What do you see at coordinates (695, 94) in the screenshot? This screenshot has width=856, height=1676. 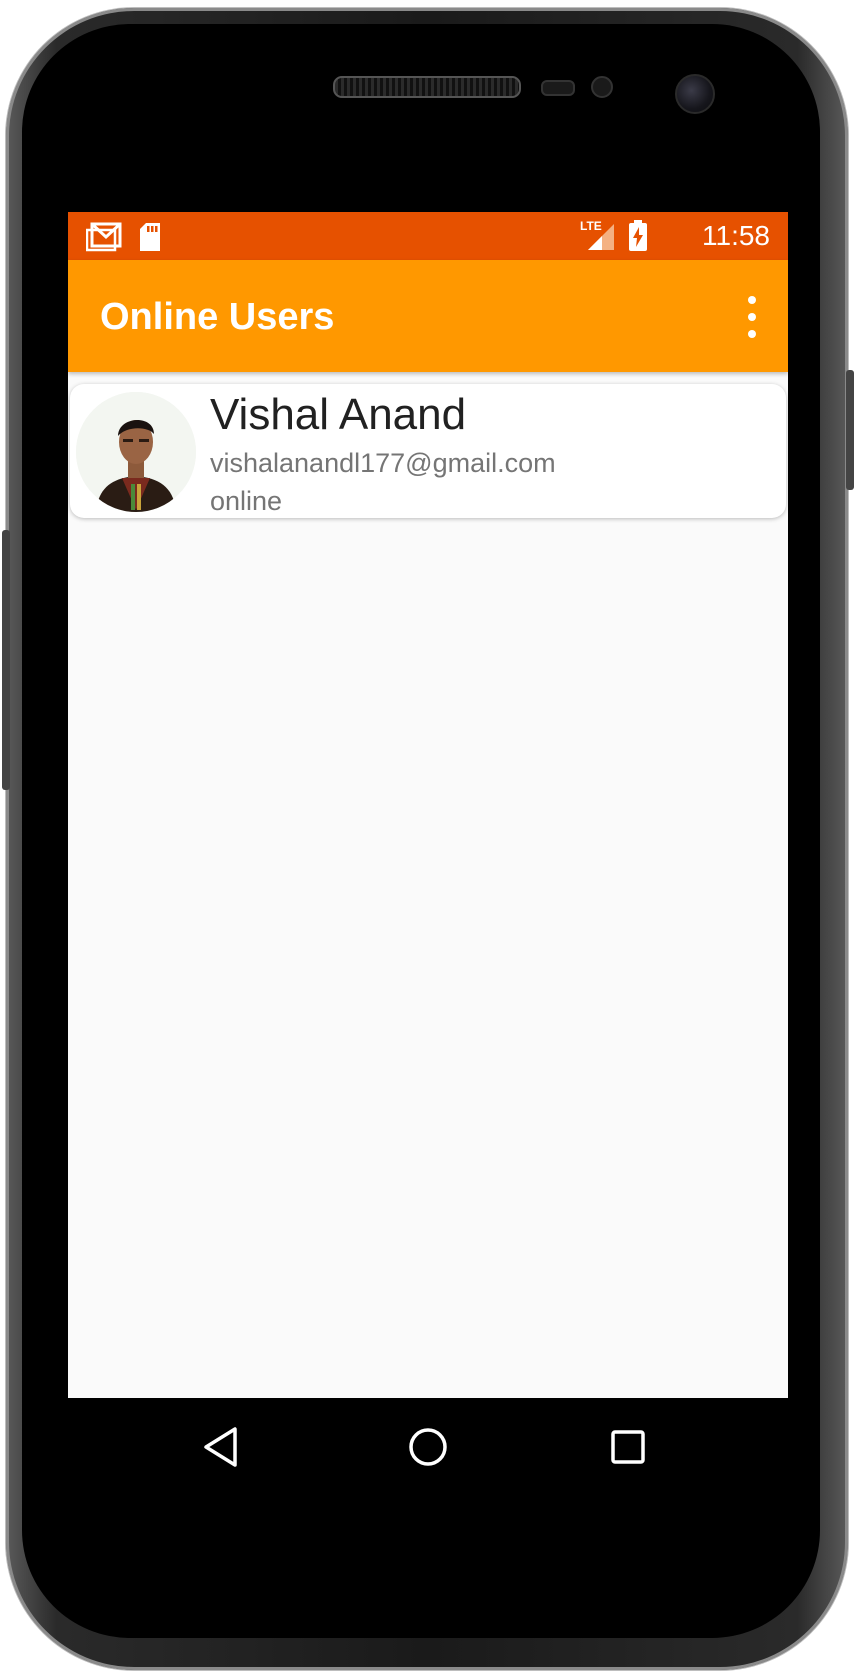 I see `front-camera` at bounding box center [695, 94].